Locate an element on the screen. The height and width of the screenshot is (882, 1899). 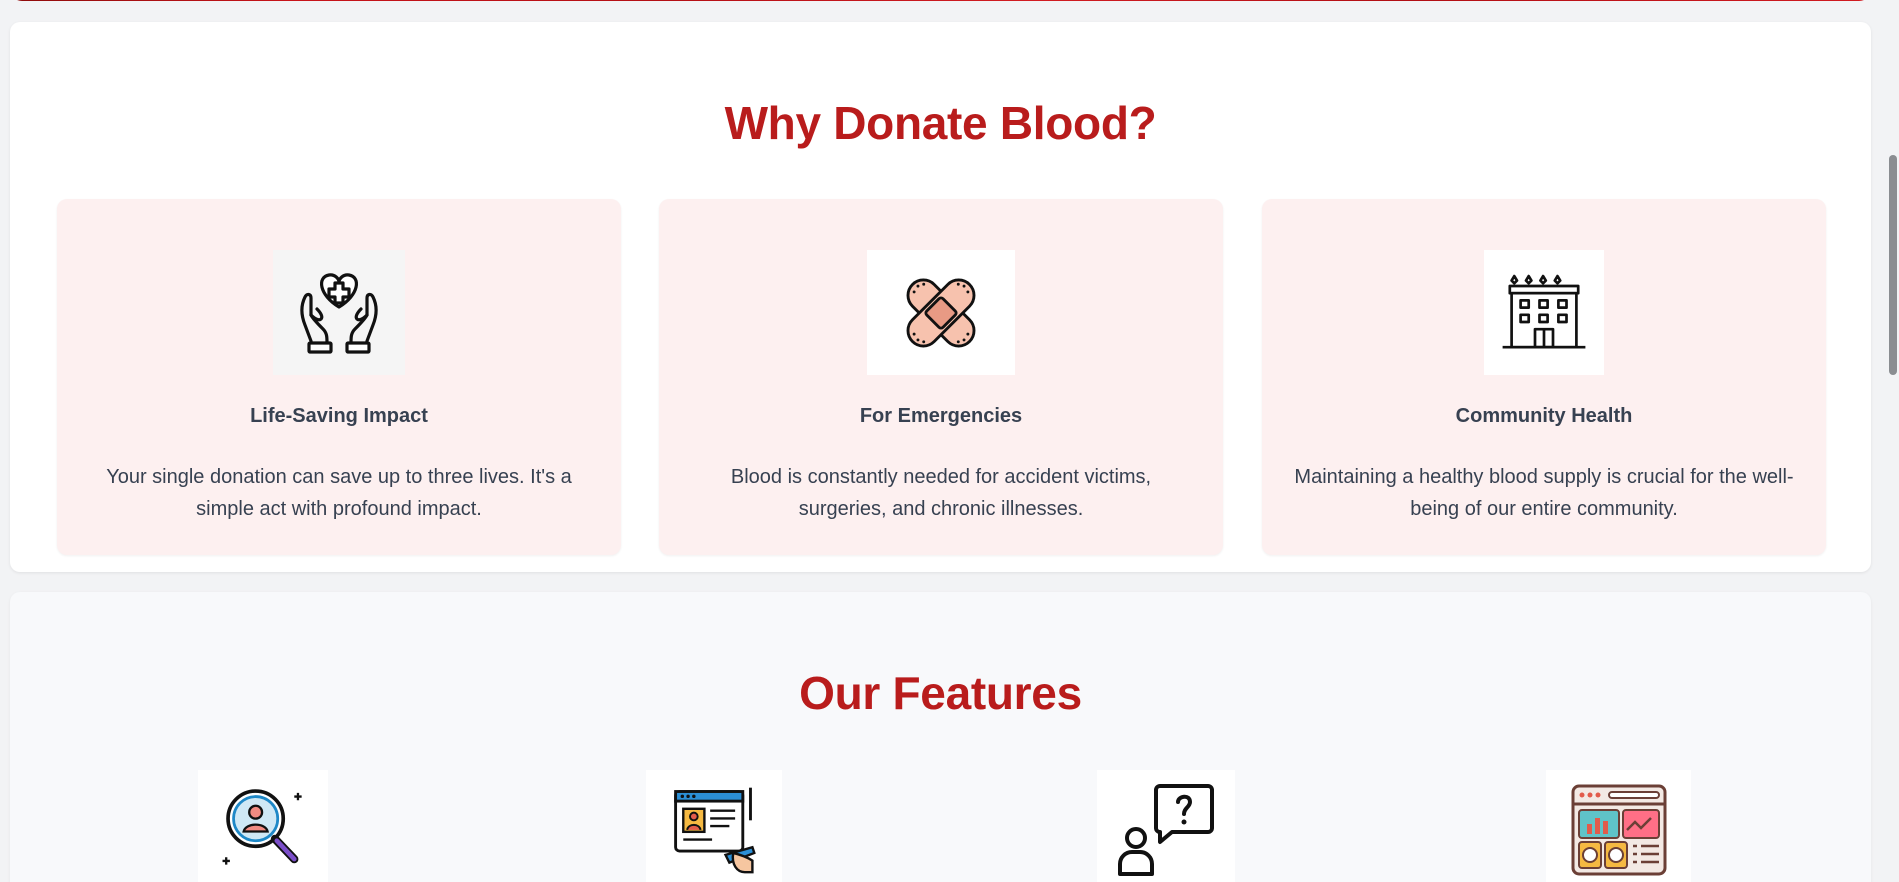
heart-hands-icon is located at coordinates (339, 312).